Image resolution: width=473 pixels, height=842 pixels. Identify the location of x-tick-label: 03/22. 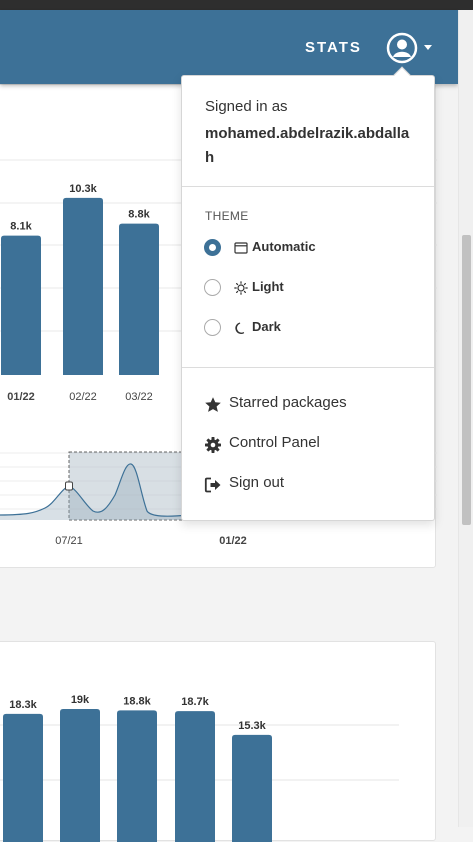
(139, 397).